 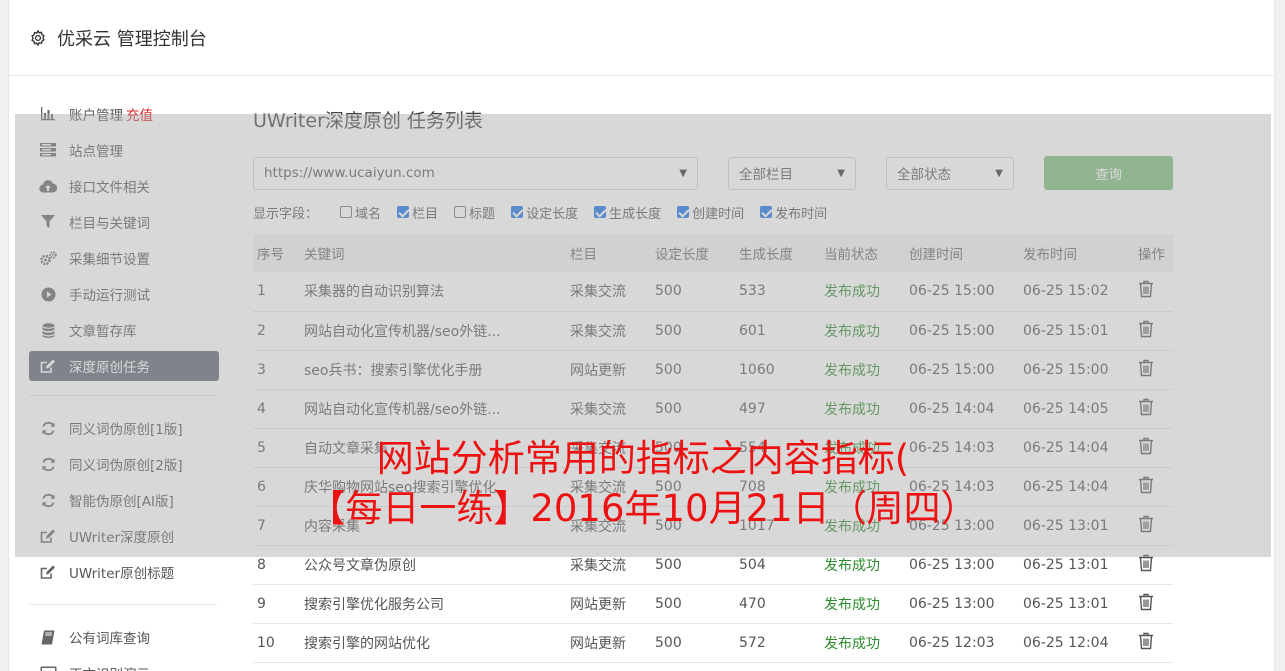 What do you see at coordinates (132, 39) in the screenshot?
I see `page-header-title: 优采云 管理控制台` at bounding box center [132, 39].